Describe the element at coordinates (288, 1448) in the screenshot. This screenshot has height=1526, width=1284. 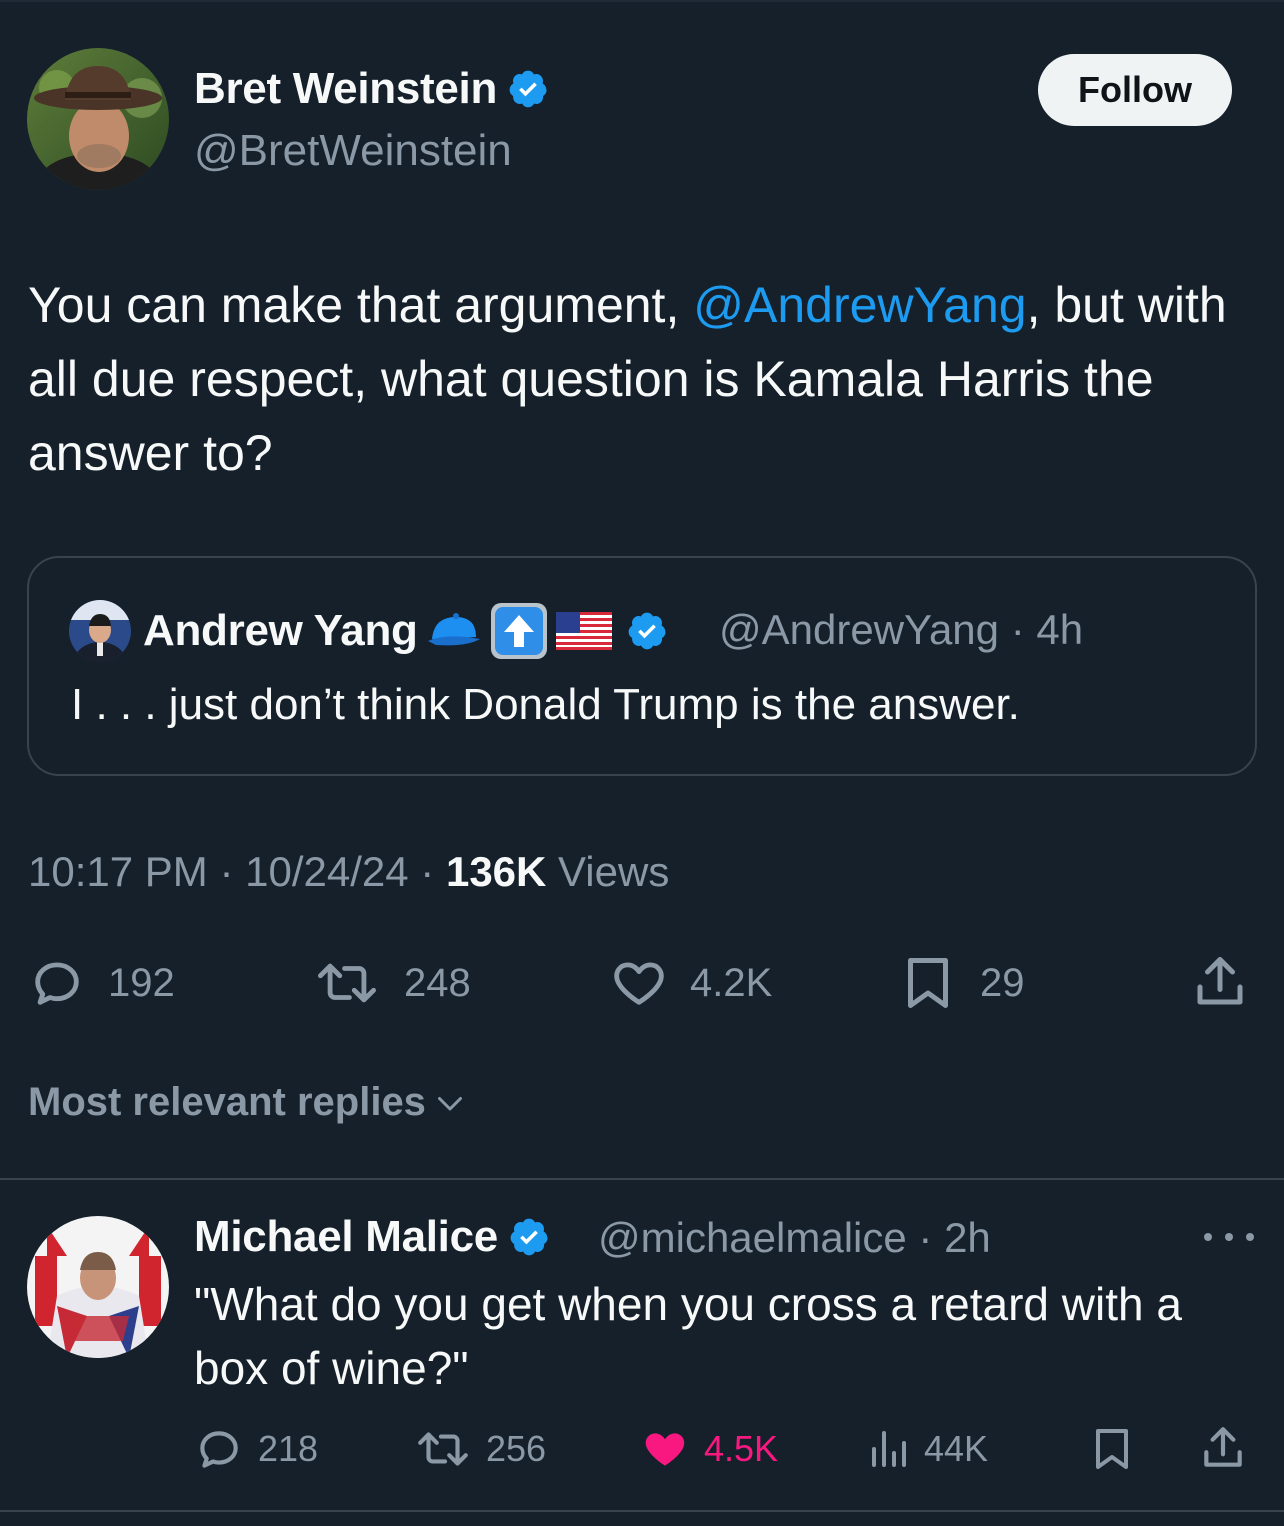
I see `reply-reply-count: 218` at that location.